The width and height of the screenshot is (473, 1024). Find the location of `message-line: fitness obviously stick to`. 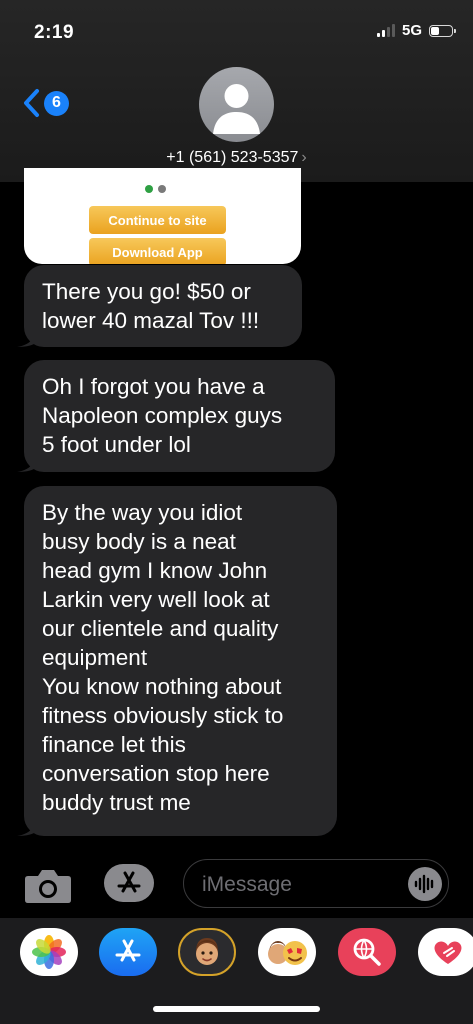

message-line: fitness obviously stick to is located at coordinates (163, 715).